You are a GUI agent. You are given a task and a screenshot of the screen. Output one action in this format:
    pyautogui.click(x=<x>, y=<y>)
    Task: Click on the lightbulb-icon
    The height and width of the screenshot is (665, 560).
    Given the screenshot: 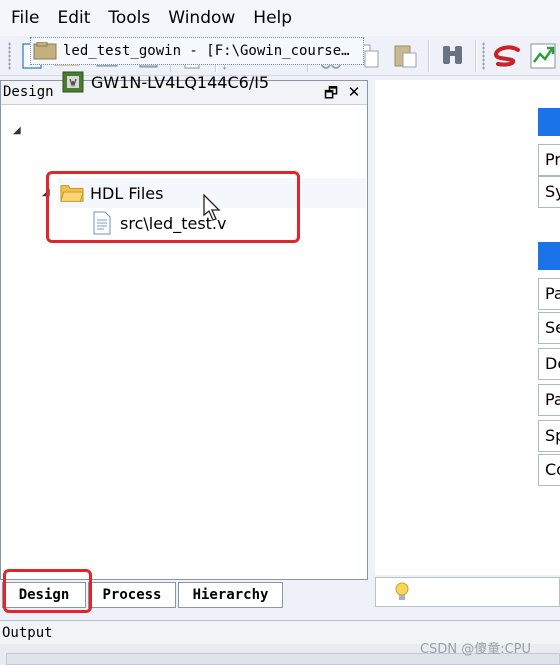 What is the action you would take?
    pyautogui.click(x=402, y=591)
    